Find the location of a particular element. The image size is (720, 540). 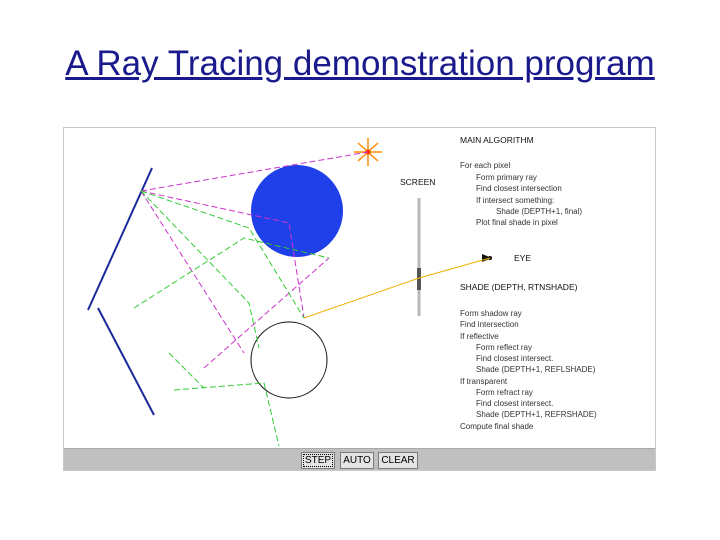

slide-title: A Ray Tracing demonstration program is located at coordinates (360, 64).